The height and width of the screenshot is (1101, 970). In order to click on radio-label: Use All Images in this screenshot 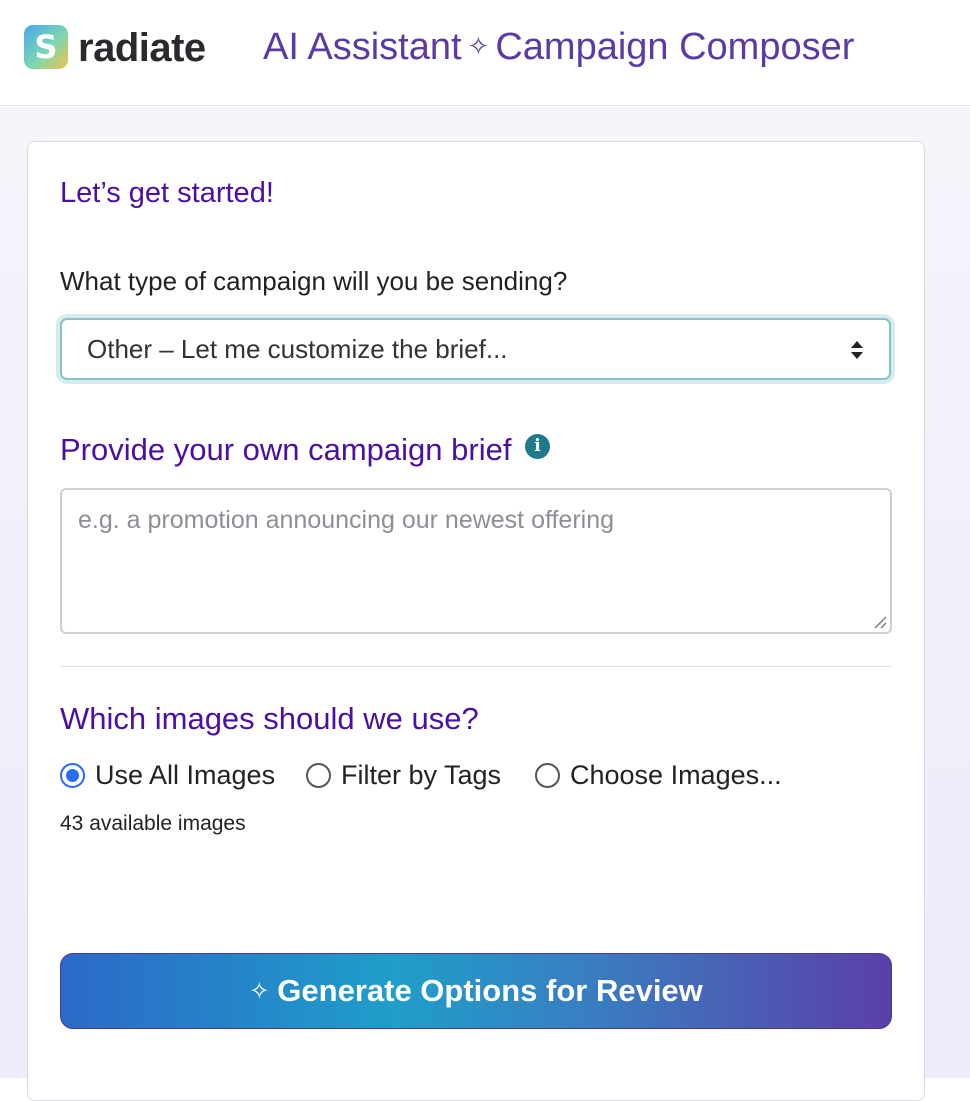, I will do `click(185, 775)`.